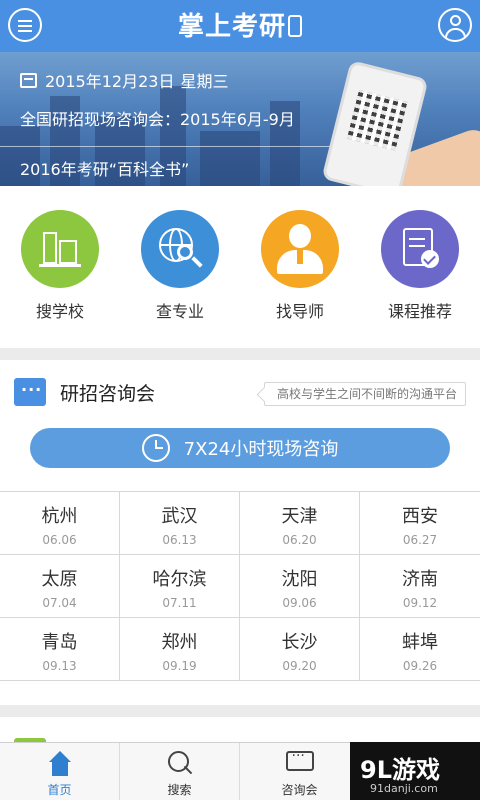 Image resolution: width=480 pixels, height=800 pixels. What do you see at coordinates (420, 642) in the screenshot?
I see `city-name: 蚌埠` at bounding box center [420, 642].